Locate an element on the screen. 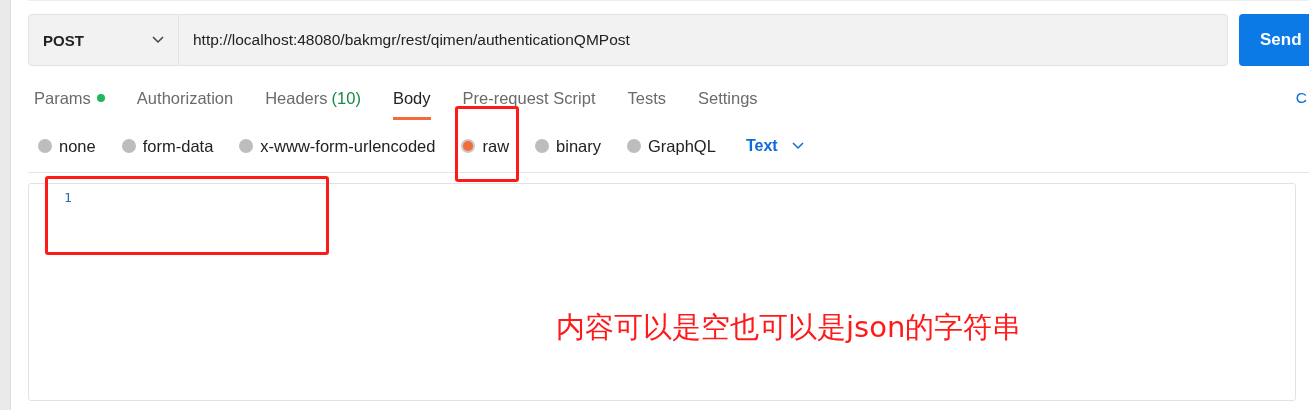 The width and height of the screenshot is (1309, 410). request-tab: Authorization is located at coordinates (185, 98).